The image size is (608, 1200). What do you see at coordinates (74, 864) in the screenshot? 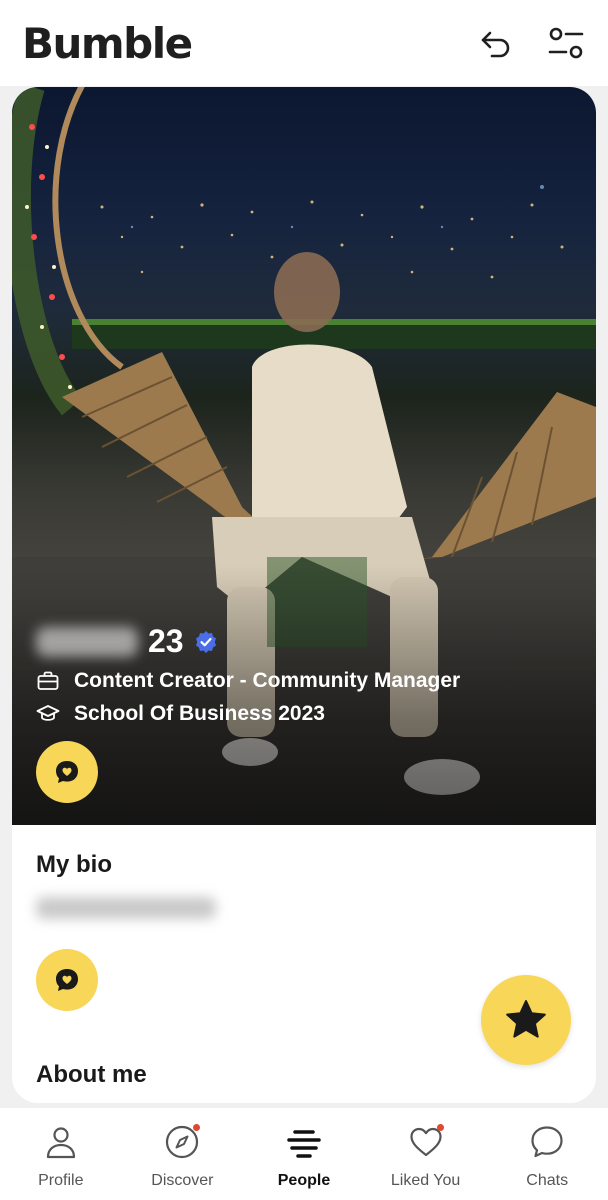
I see `bio-heading: My bio` at bounding box center [74, 864].